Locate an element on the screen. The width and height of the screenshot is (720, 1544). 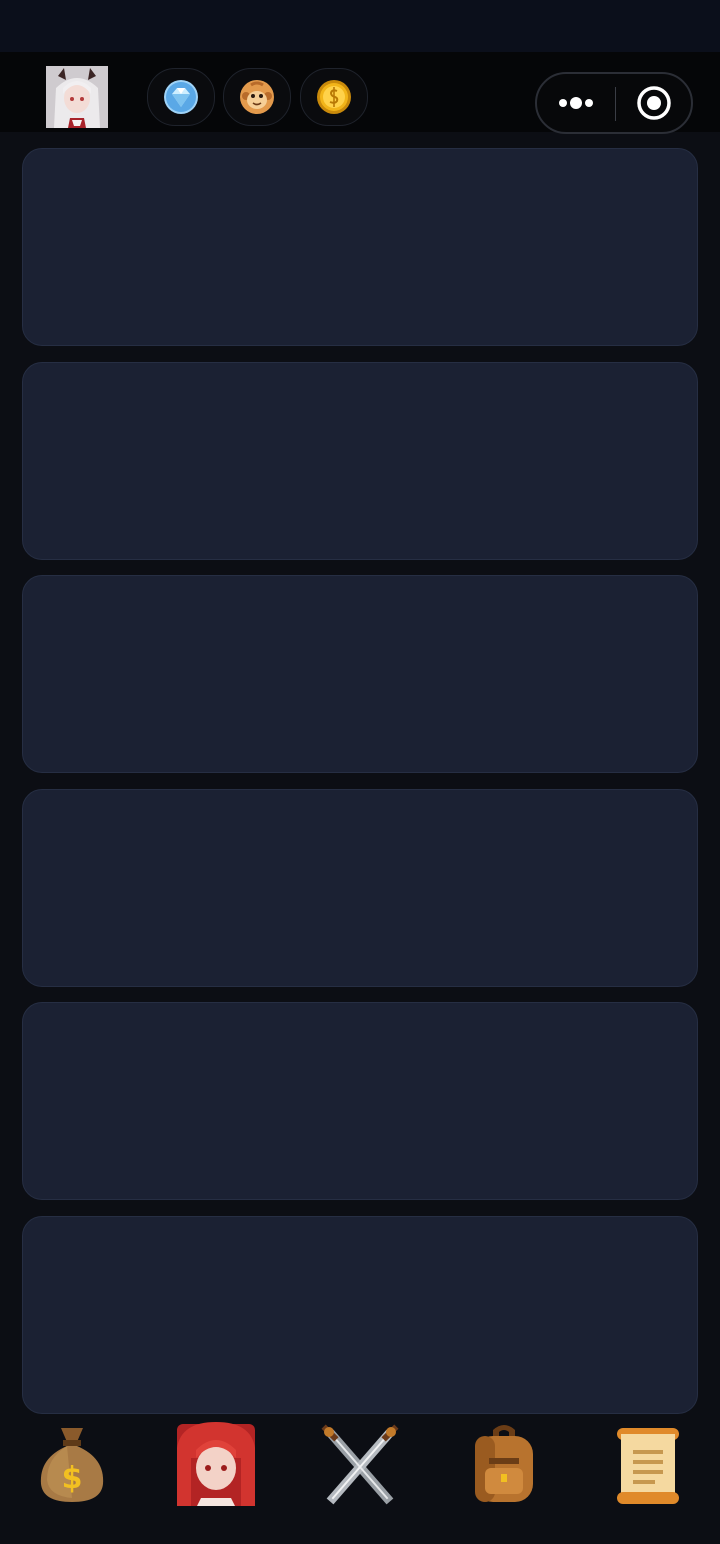
anime-girl-avatar-icon is located at coordinates (77, 97).